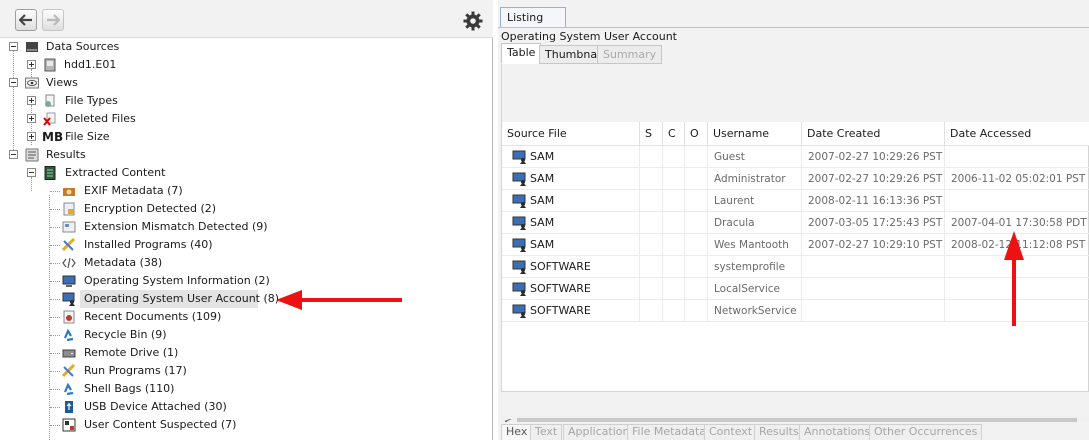 The height and width of the screenshot is (440, 1089). I want to click on tree-item-file-types: File Types, so click(246, 101).